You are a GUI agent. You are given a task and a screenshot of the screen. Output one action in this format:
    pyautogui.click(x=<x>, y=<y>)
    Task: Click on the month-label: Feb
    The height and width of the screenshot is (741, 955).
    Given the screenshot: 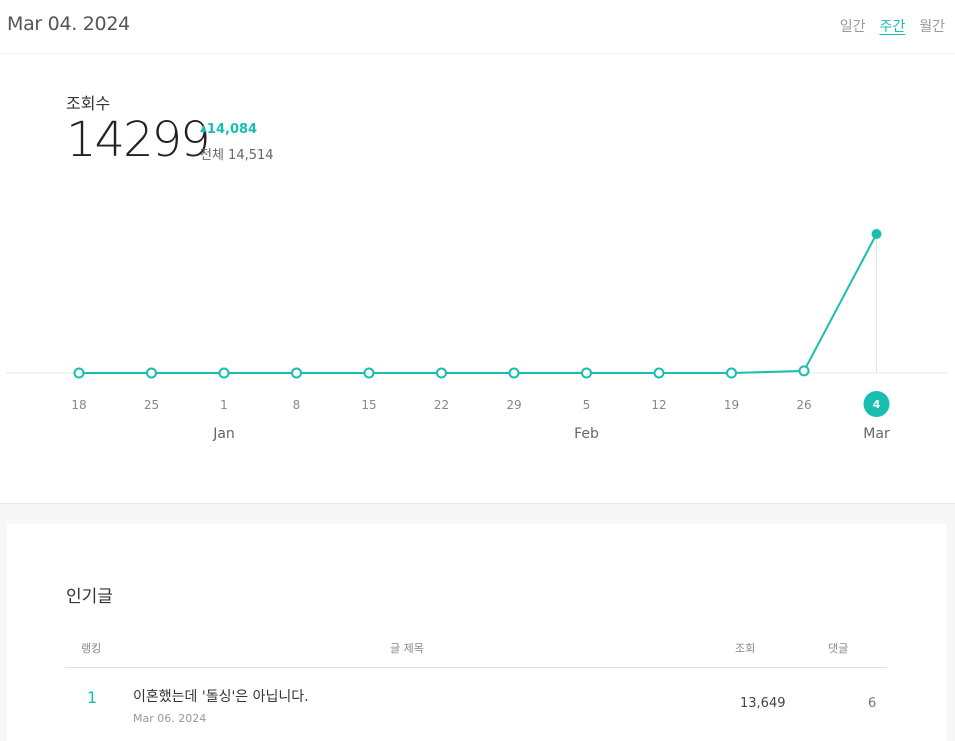 What is the action you would take?
    pyautogui.click(x=586, y=434)
    